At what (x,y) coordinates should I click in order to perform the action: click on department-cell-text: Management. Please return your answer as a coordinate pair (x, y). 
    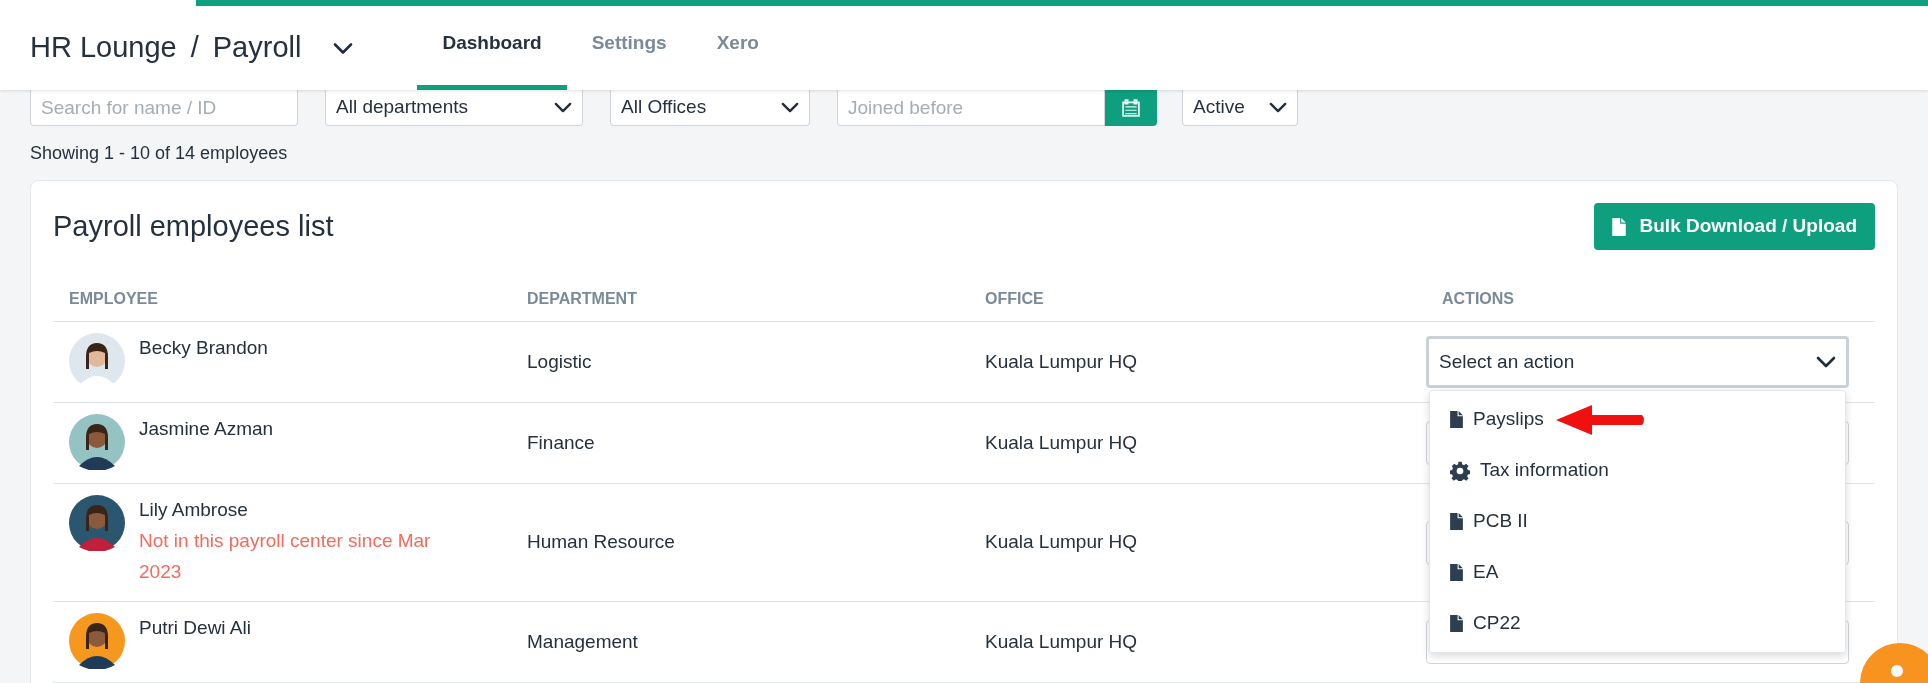
    Looking at the image, I should click on (582, 641).